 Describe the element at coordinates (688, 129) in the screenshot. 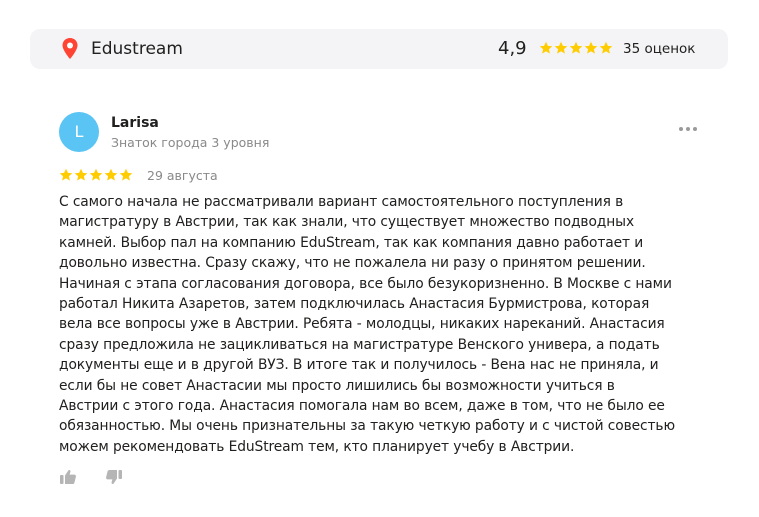

I see `more-options-button` at that location.